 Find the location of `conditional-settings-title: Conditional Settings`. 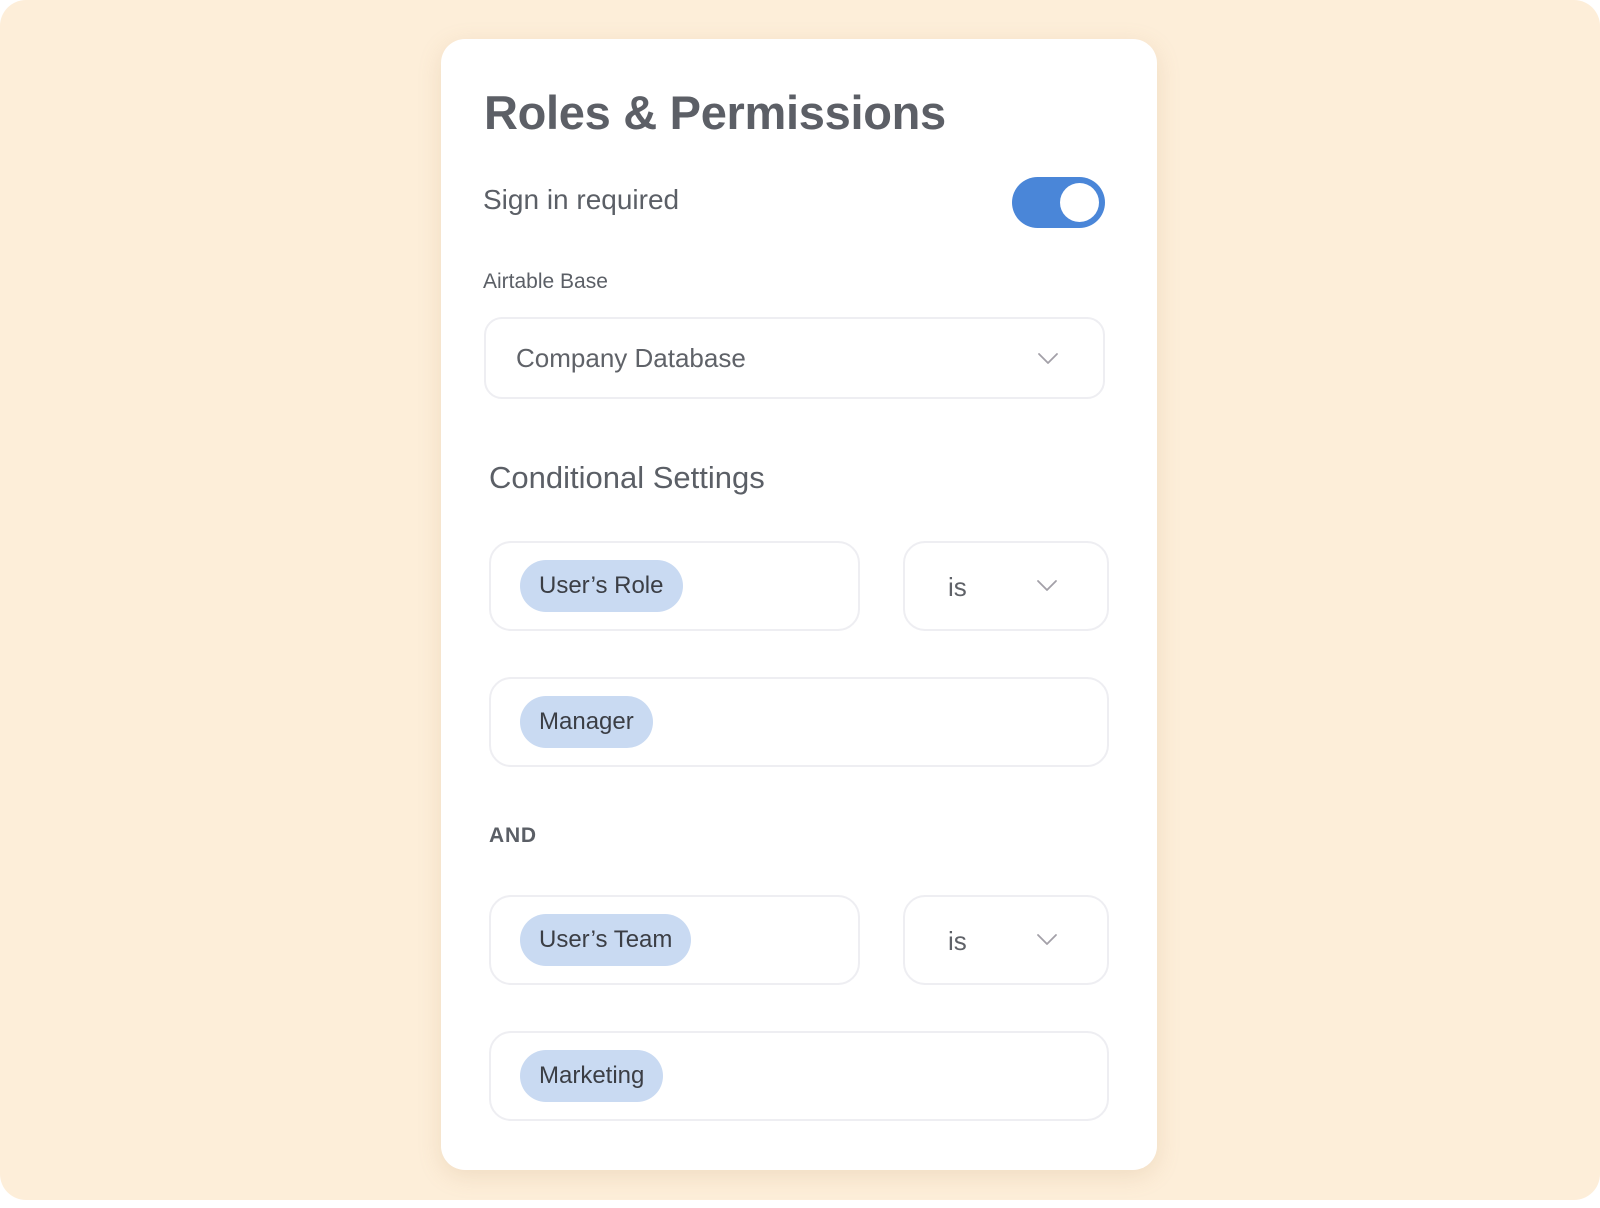

conditional-settings-title: Conditional Settings is located at coordinates (627, 477).